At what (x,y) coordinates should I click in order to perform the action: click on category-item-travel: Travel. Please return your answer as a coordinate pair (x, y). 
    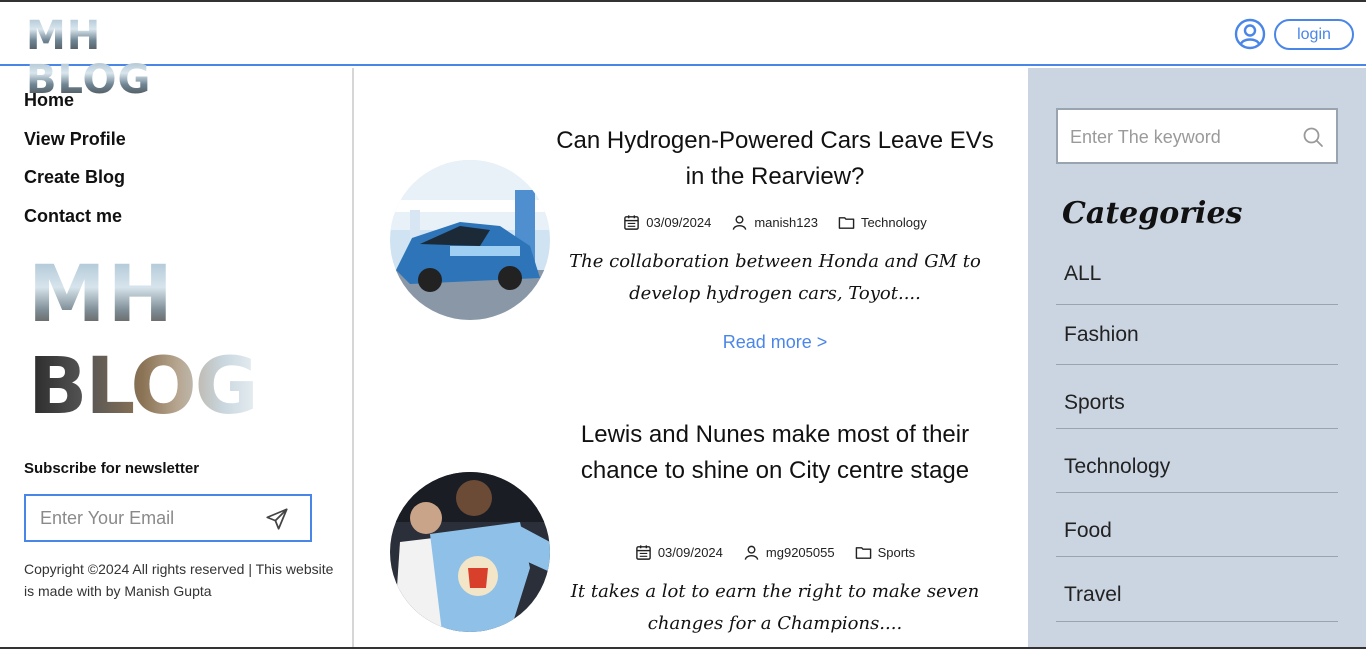
    Looking at the image, I should click on (1197, 602).